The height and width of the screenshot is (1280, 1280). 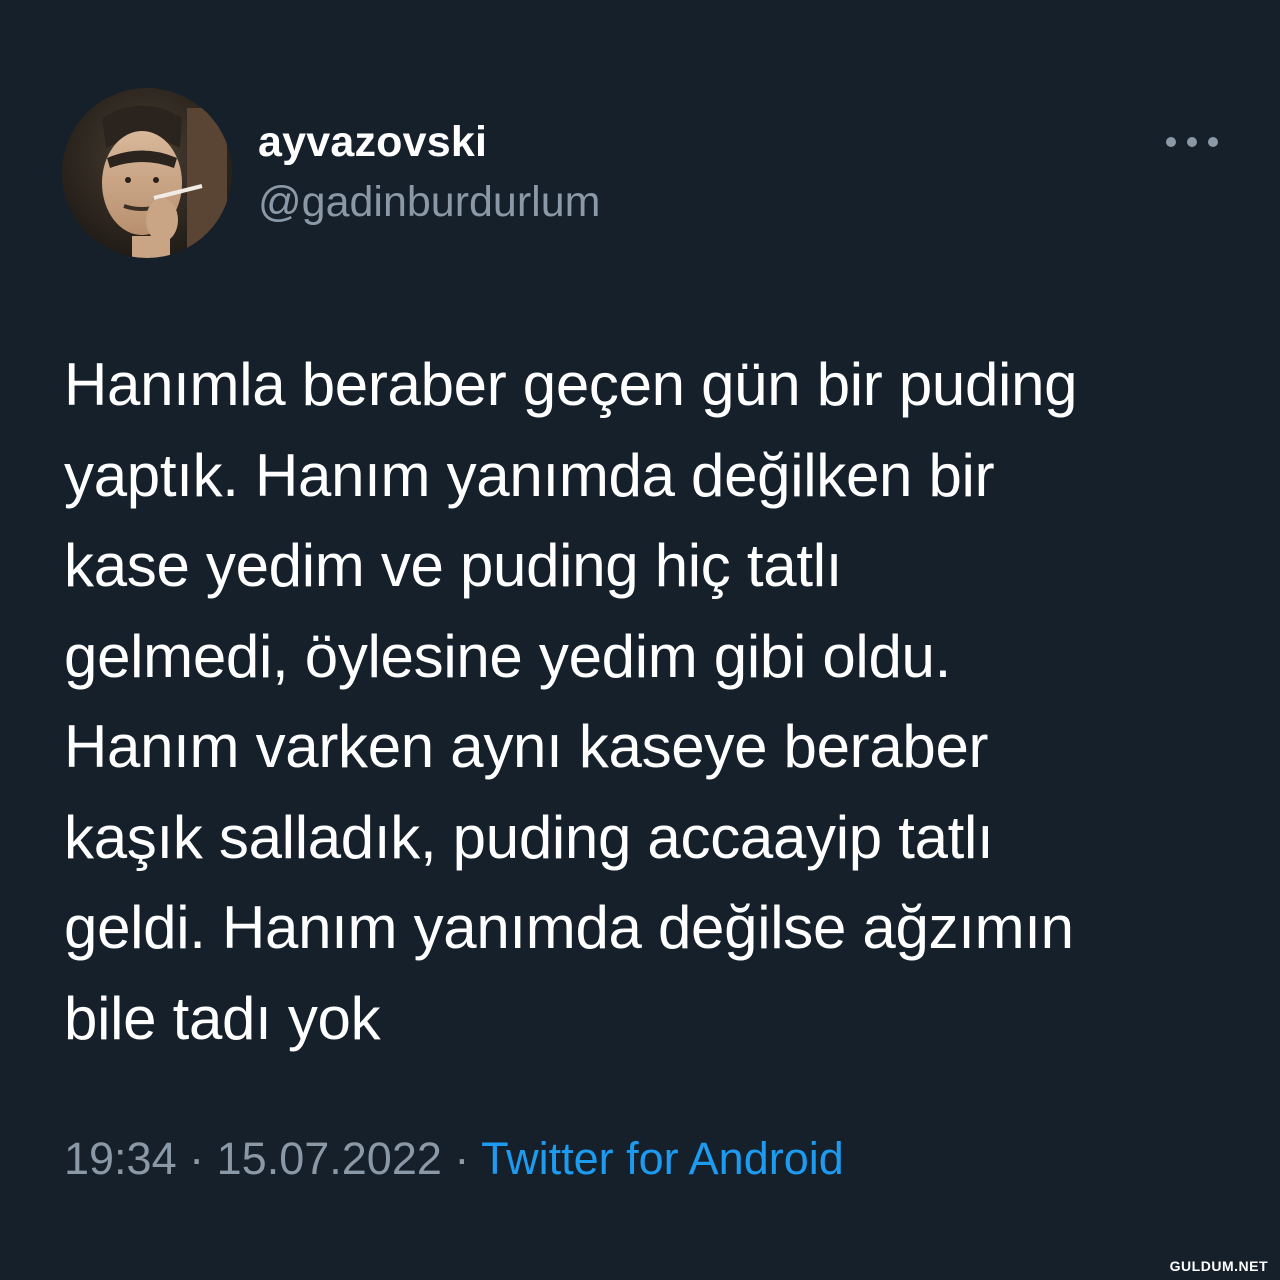 What do you see at coordinates (372, 142) in the screenshot?
I see `display-name: ayvazovski` at bounding box center [372, 142].